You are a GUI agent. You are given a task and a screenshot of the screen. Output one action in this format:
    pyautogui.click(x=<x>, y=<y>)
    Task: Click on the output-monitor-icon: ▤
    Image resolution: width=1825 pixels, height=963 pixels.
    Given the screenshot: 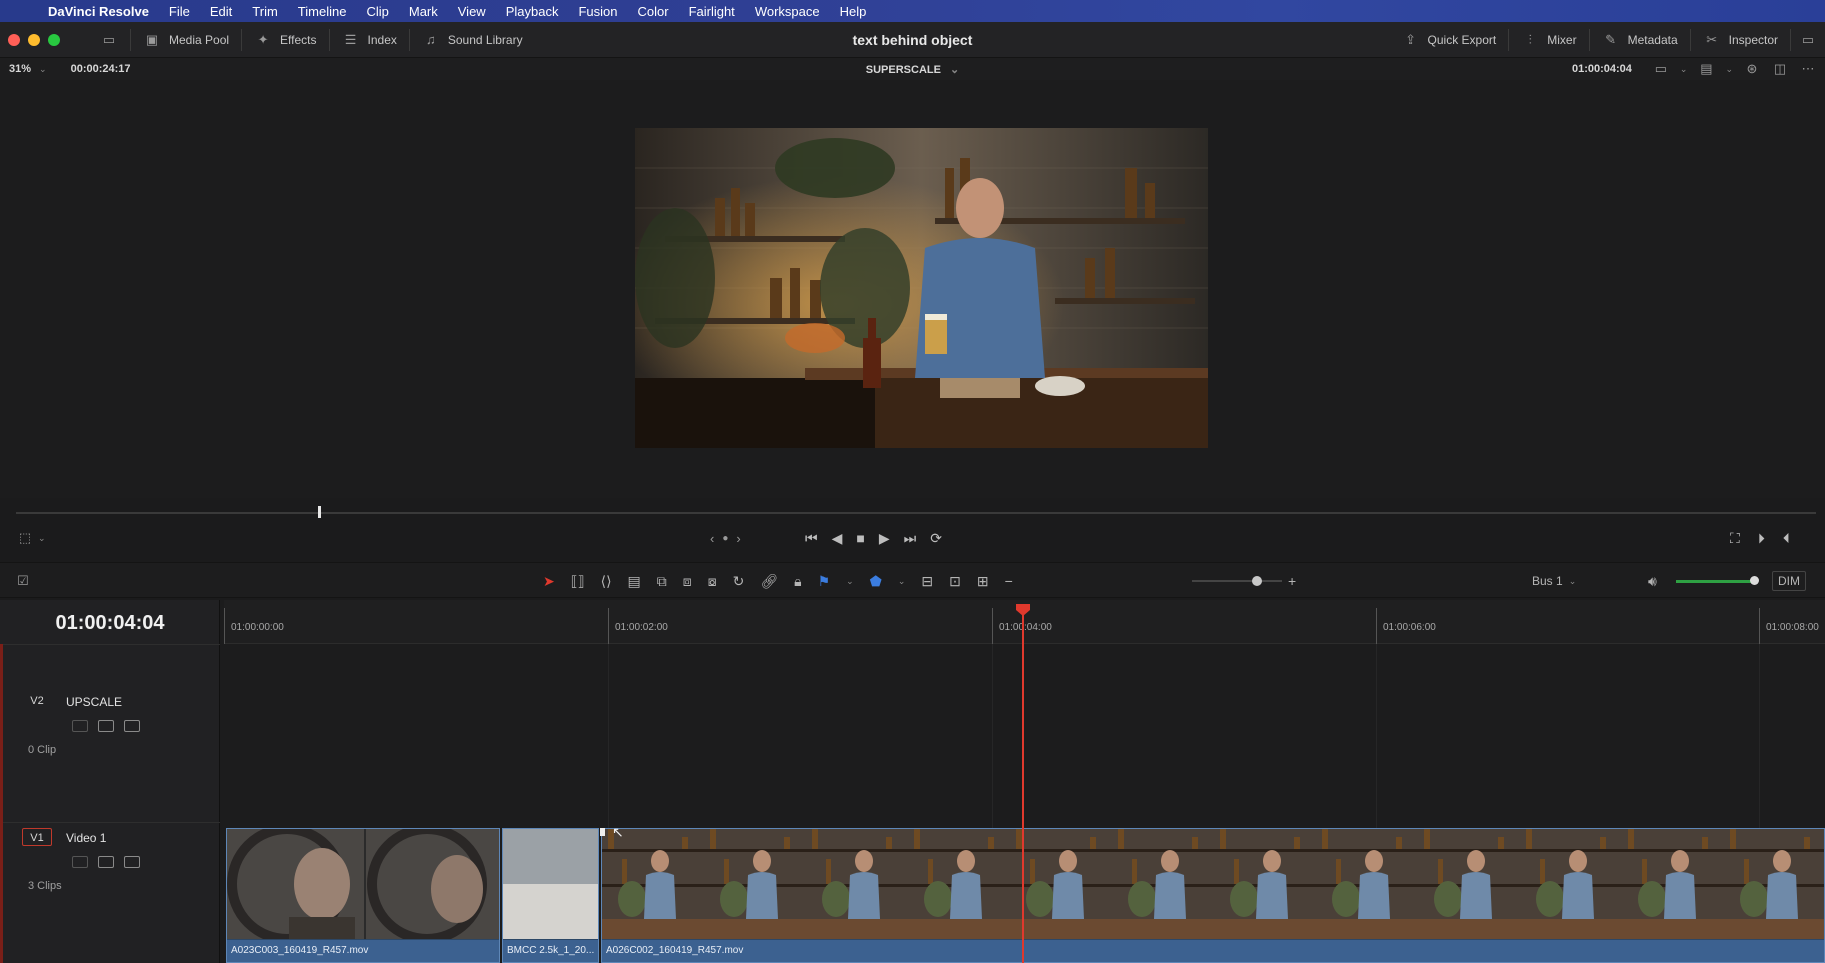 What is the action you would take?
    pyautogui.click(x=1706, y=69)
    